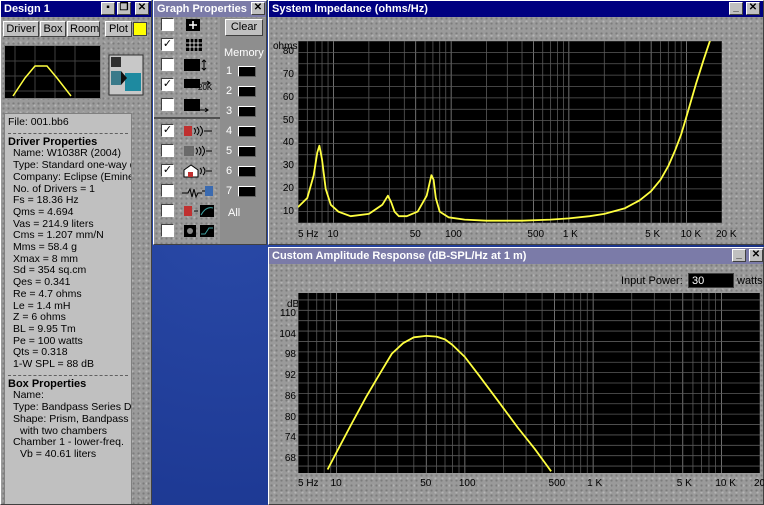 The width and height of the screenshot is (764, 505). Describe the element at coordinates (229, 151) in the screenshot. I see `memory-slot-number: 5` at that location.